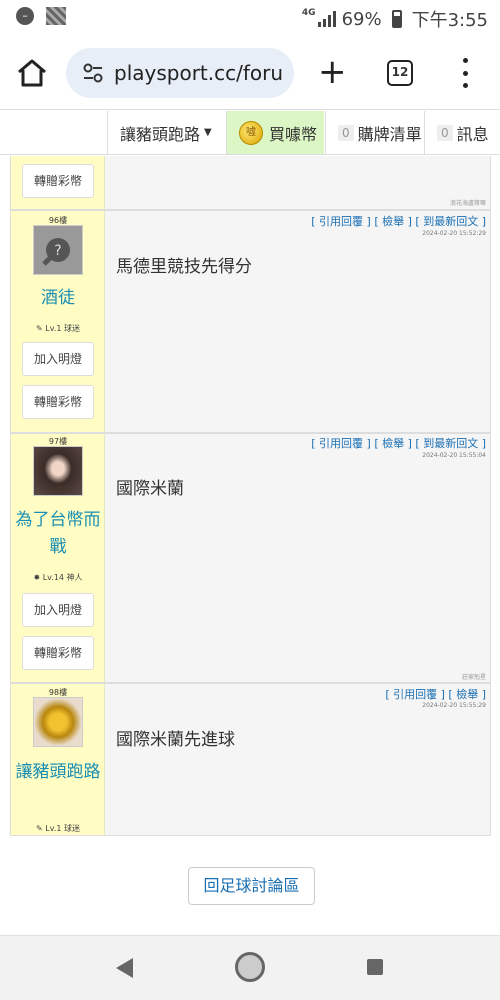 The height and width of the screenshot is (1000, 500). I want to click on post-signature: 浪花海盧蒋嘛, so click(467, 203).